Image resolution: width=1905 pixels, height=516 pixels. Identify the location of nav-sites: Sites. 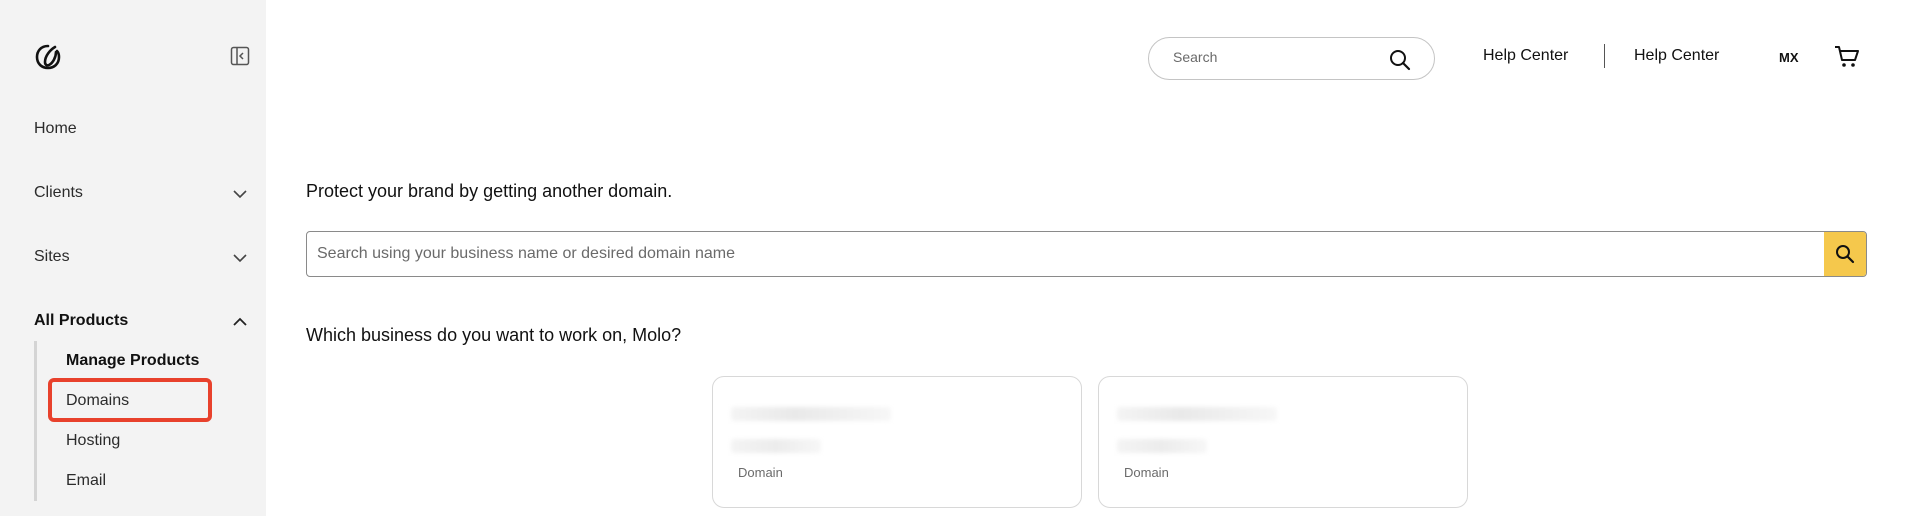
(52, 257).